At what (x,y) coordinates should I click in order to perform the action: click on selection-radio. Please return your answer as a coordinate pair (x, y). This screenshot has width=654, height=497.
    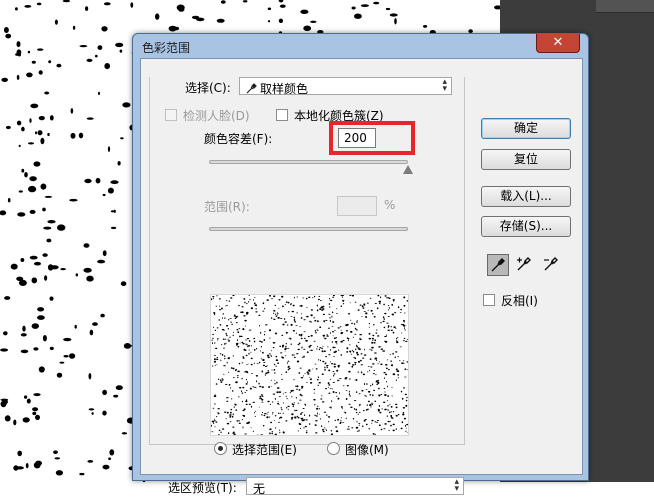
    Looking at the image, I should click on (220, 448).